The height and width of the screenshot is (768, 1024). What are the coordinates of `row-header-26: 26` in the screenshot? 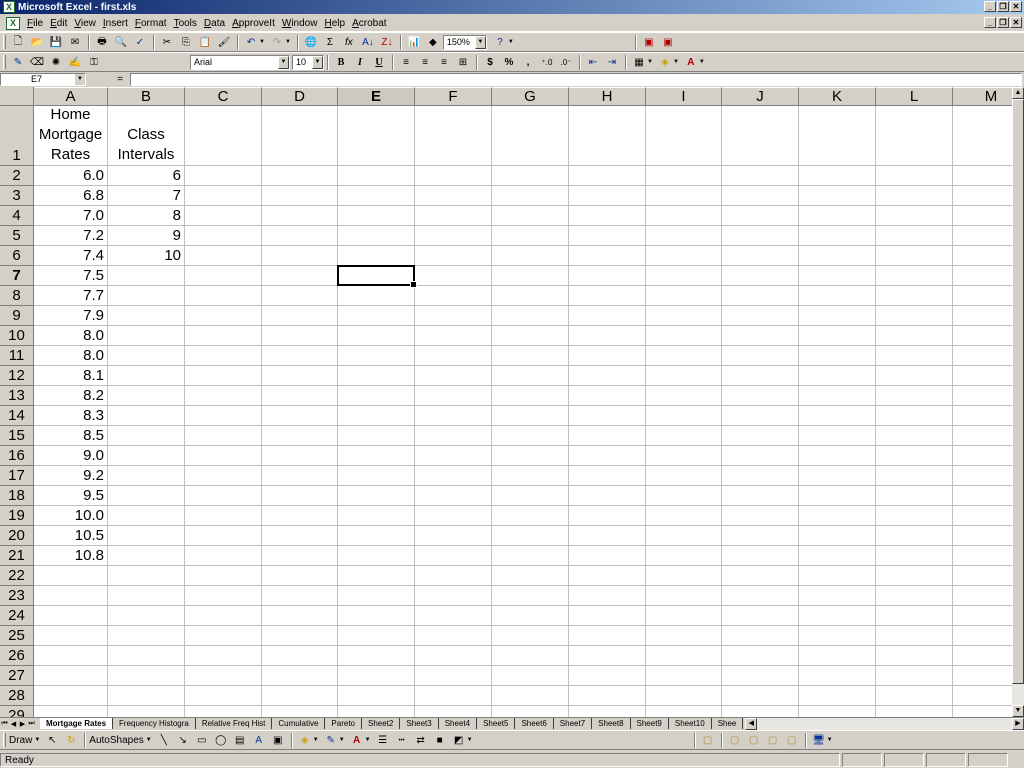 It's located at (17, 656).